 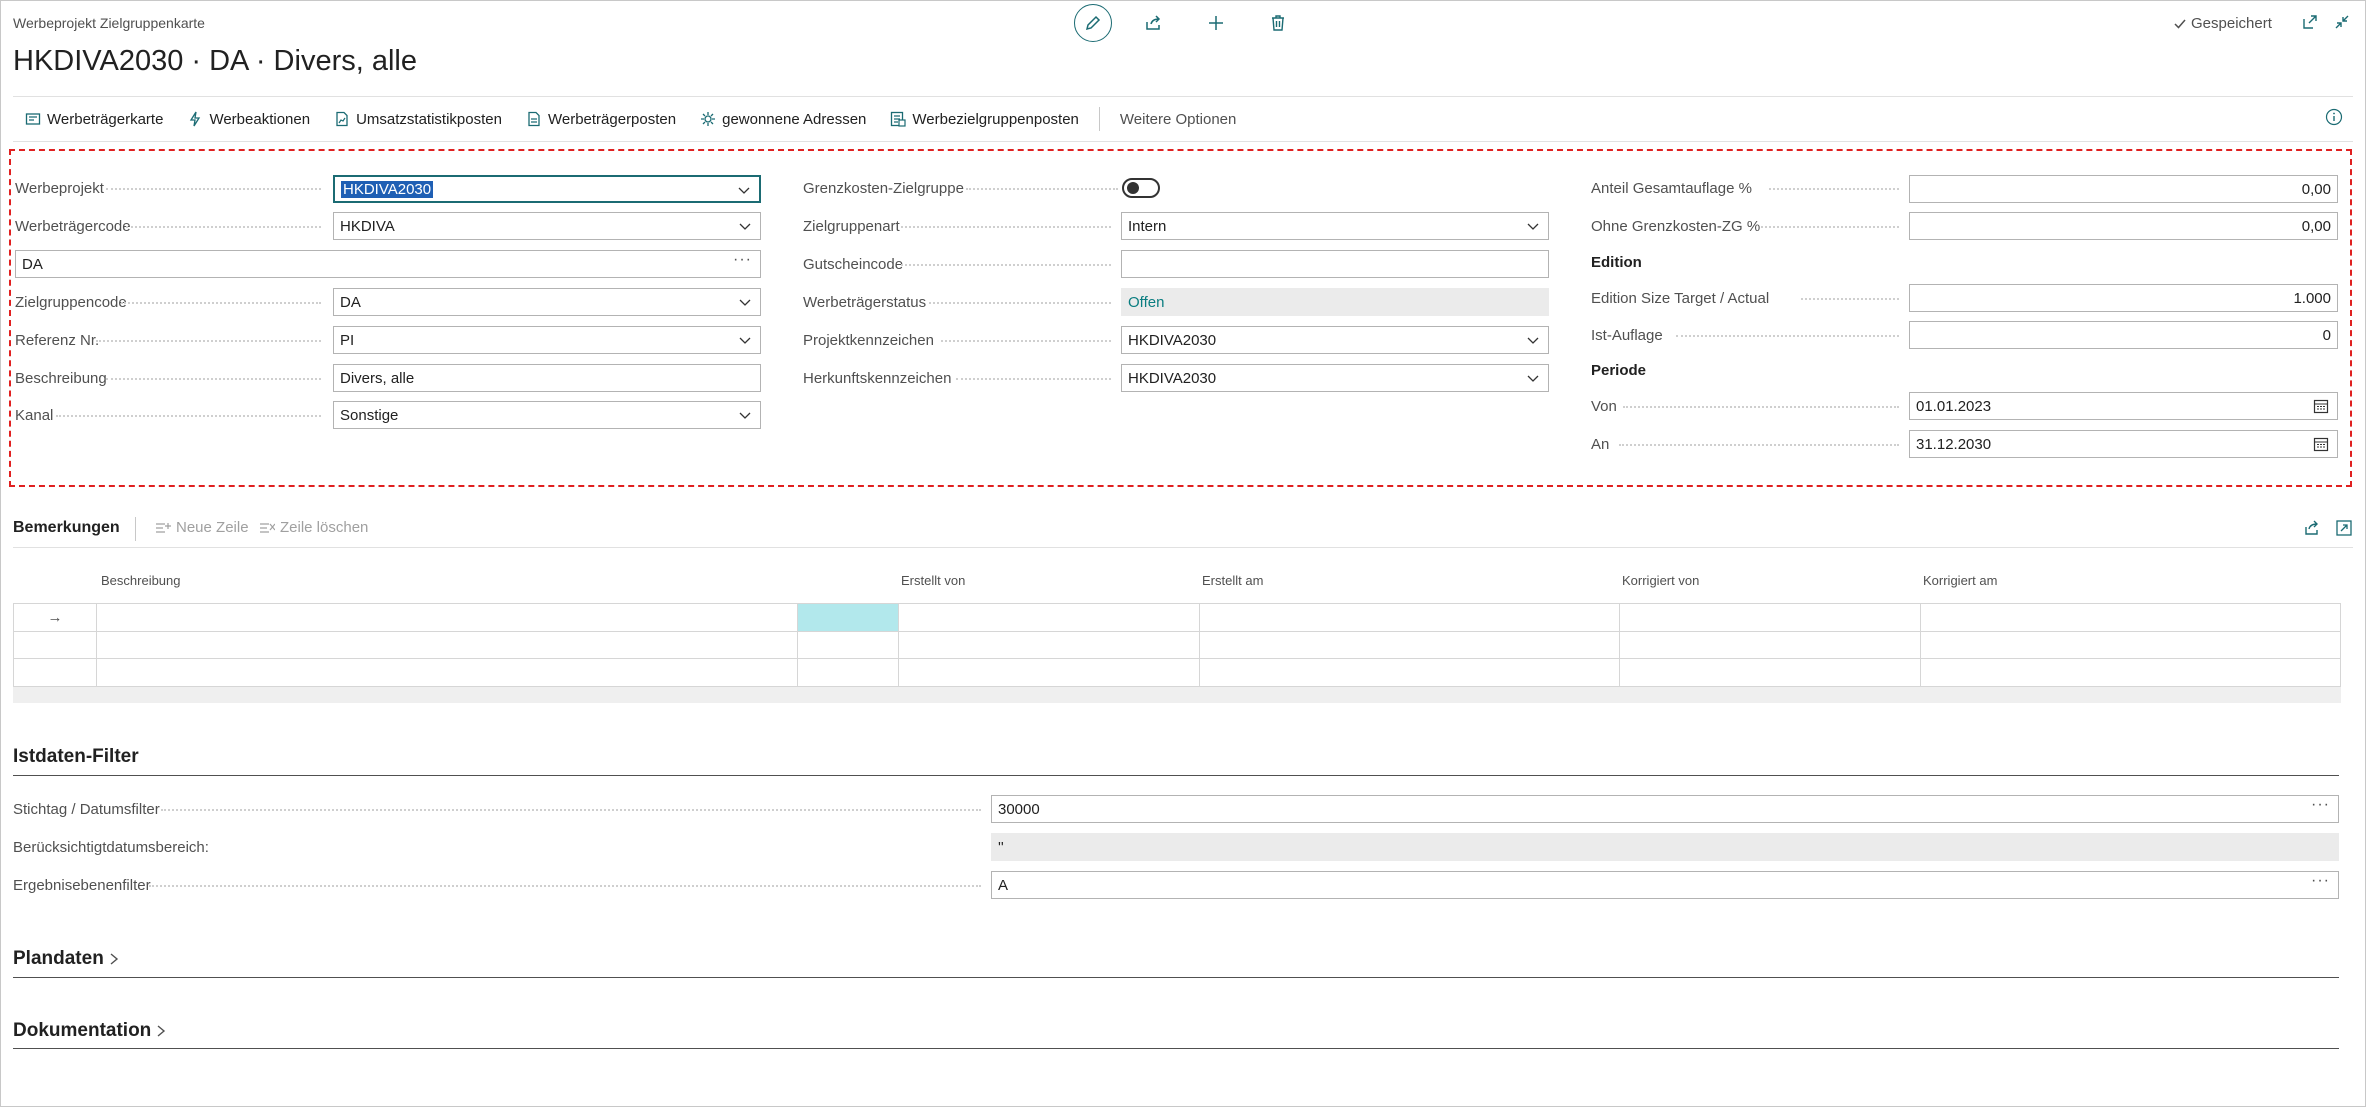 What do you see at coordinates (2326, 335) in the screenshot?
I see `ist-auflage-value: 0` at bounding box center [2326, 335].